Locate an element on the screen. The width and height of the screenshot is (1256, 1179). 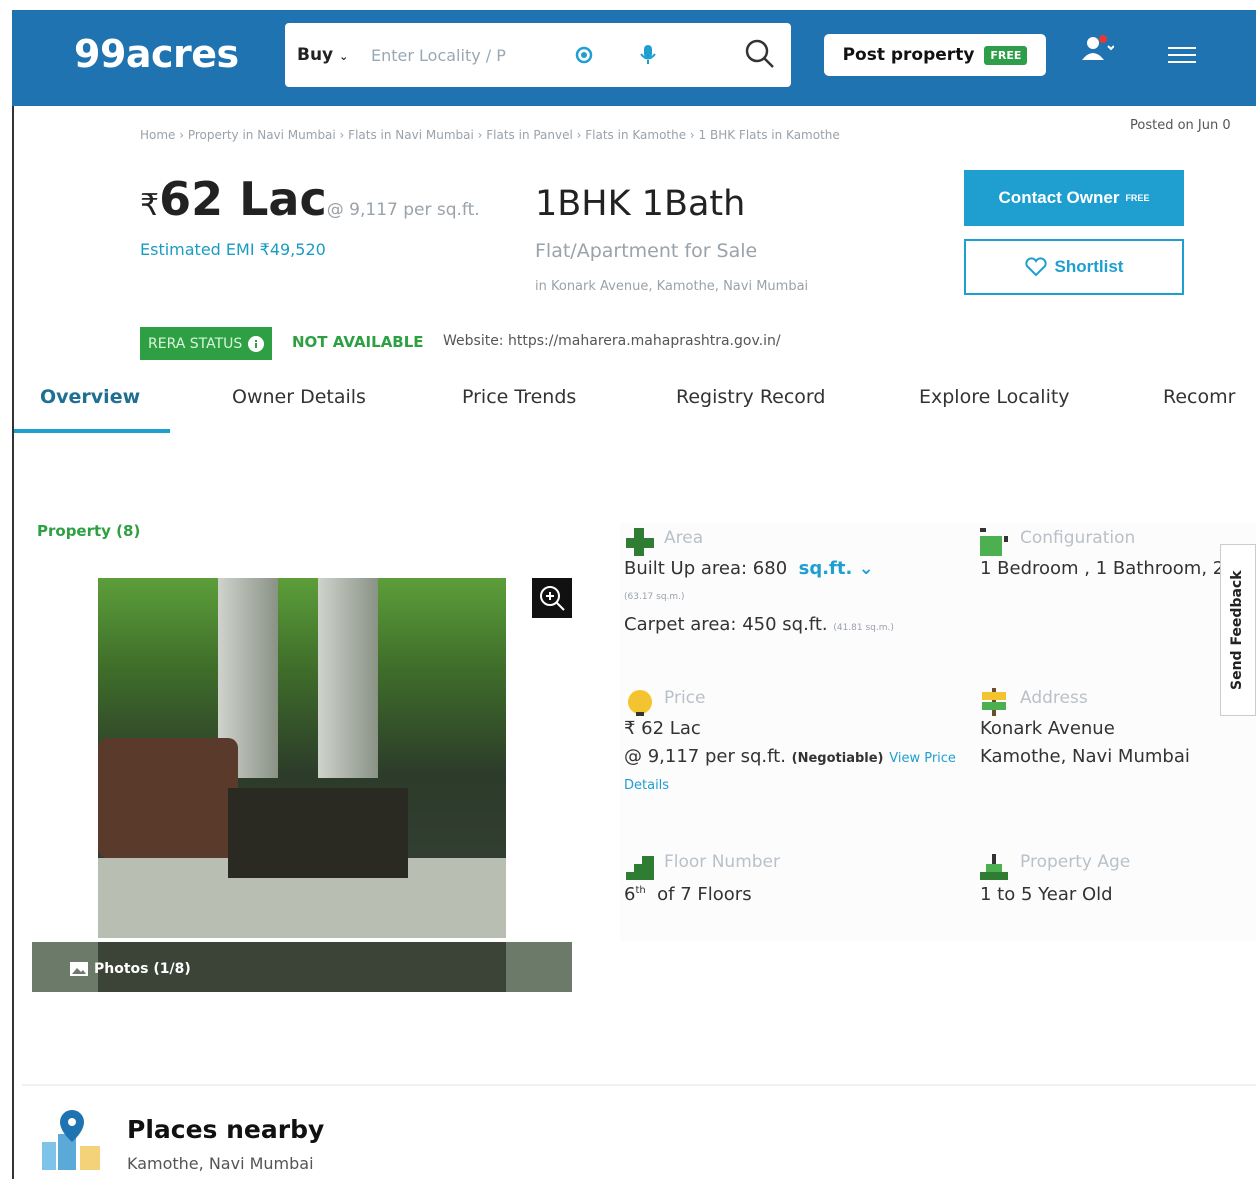
zoom-in-icon is located at coordinates (552, 598).